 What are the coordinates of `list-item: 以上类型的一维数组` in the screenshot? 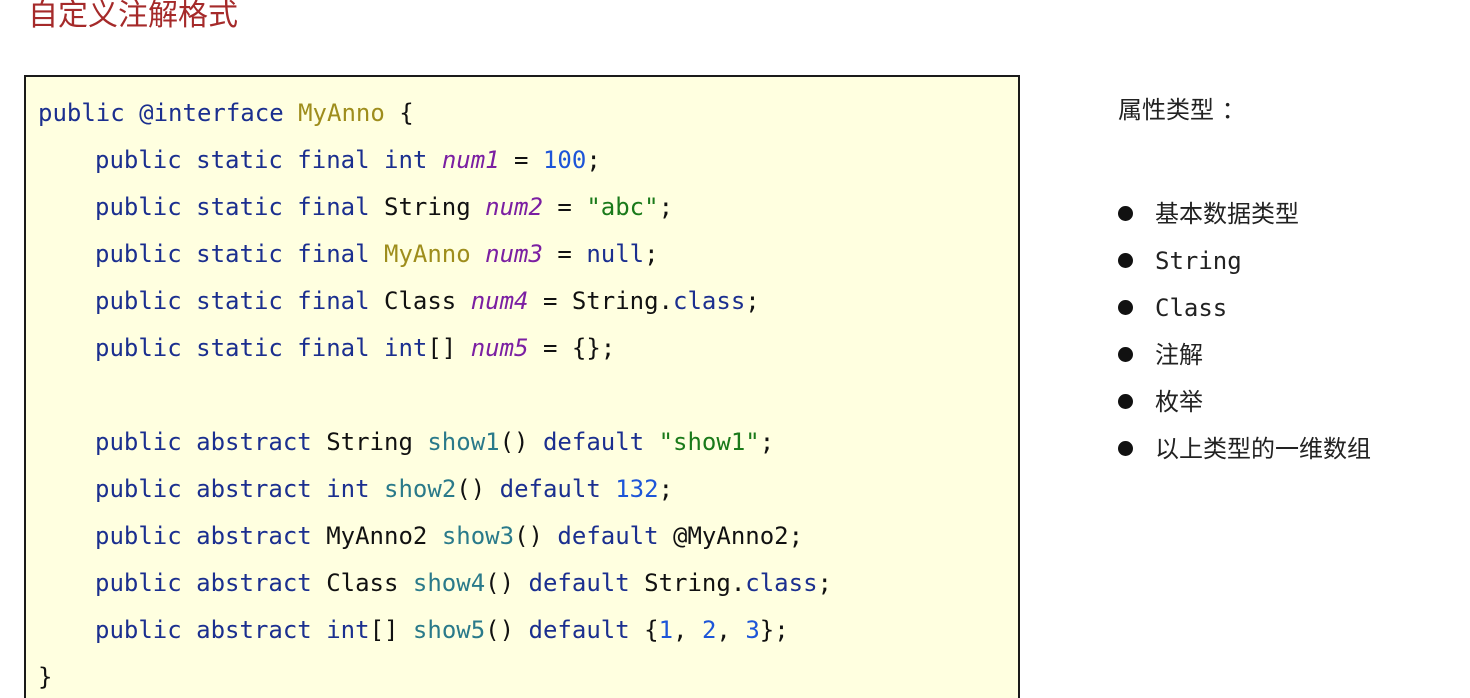 It's located at (1244, 448).